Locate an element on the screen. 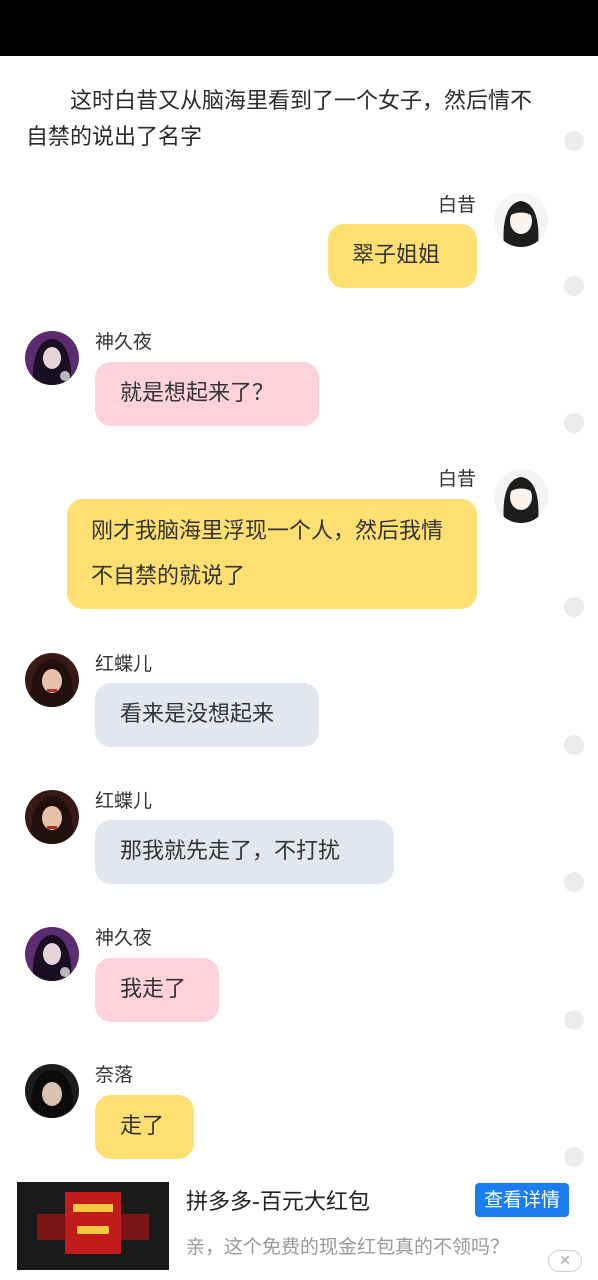 This screenshot has width=598, height=1280. close-icon: ✕ is located at coordinates (565, 1261).